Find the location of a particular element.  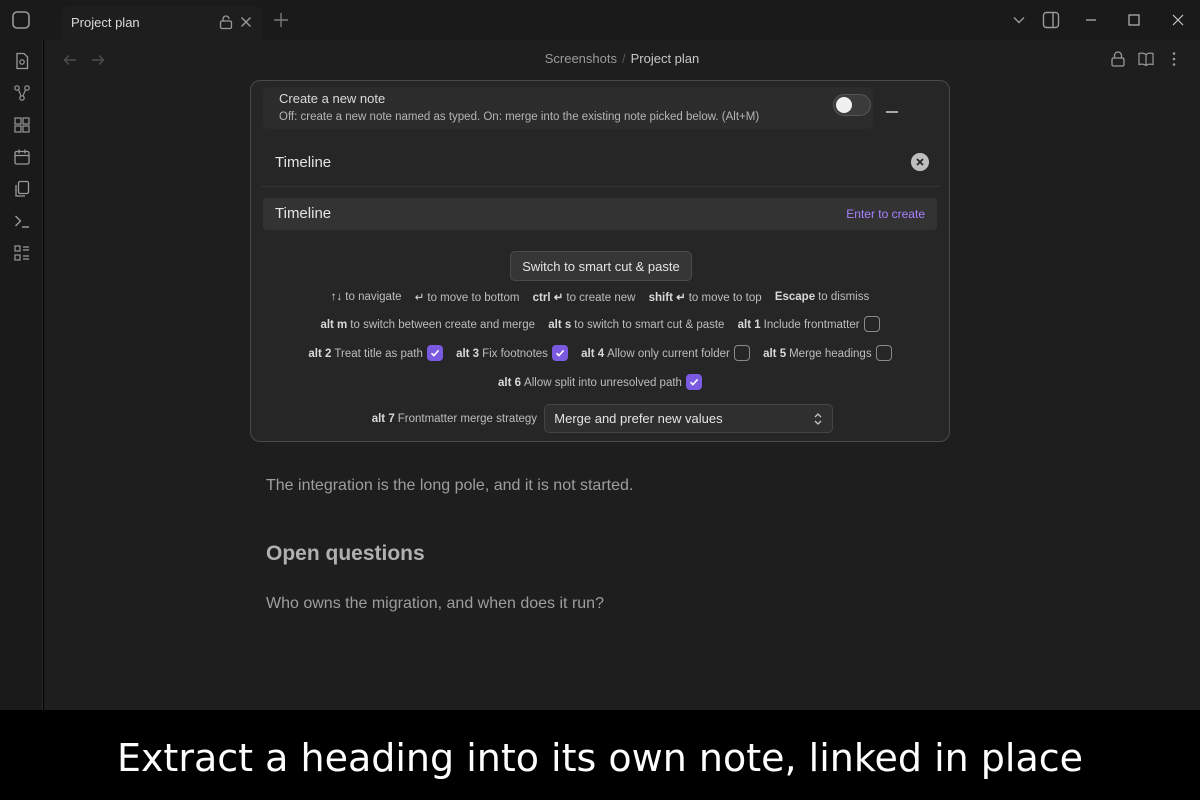

toggle-knob is located at coordinates (844, 105).